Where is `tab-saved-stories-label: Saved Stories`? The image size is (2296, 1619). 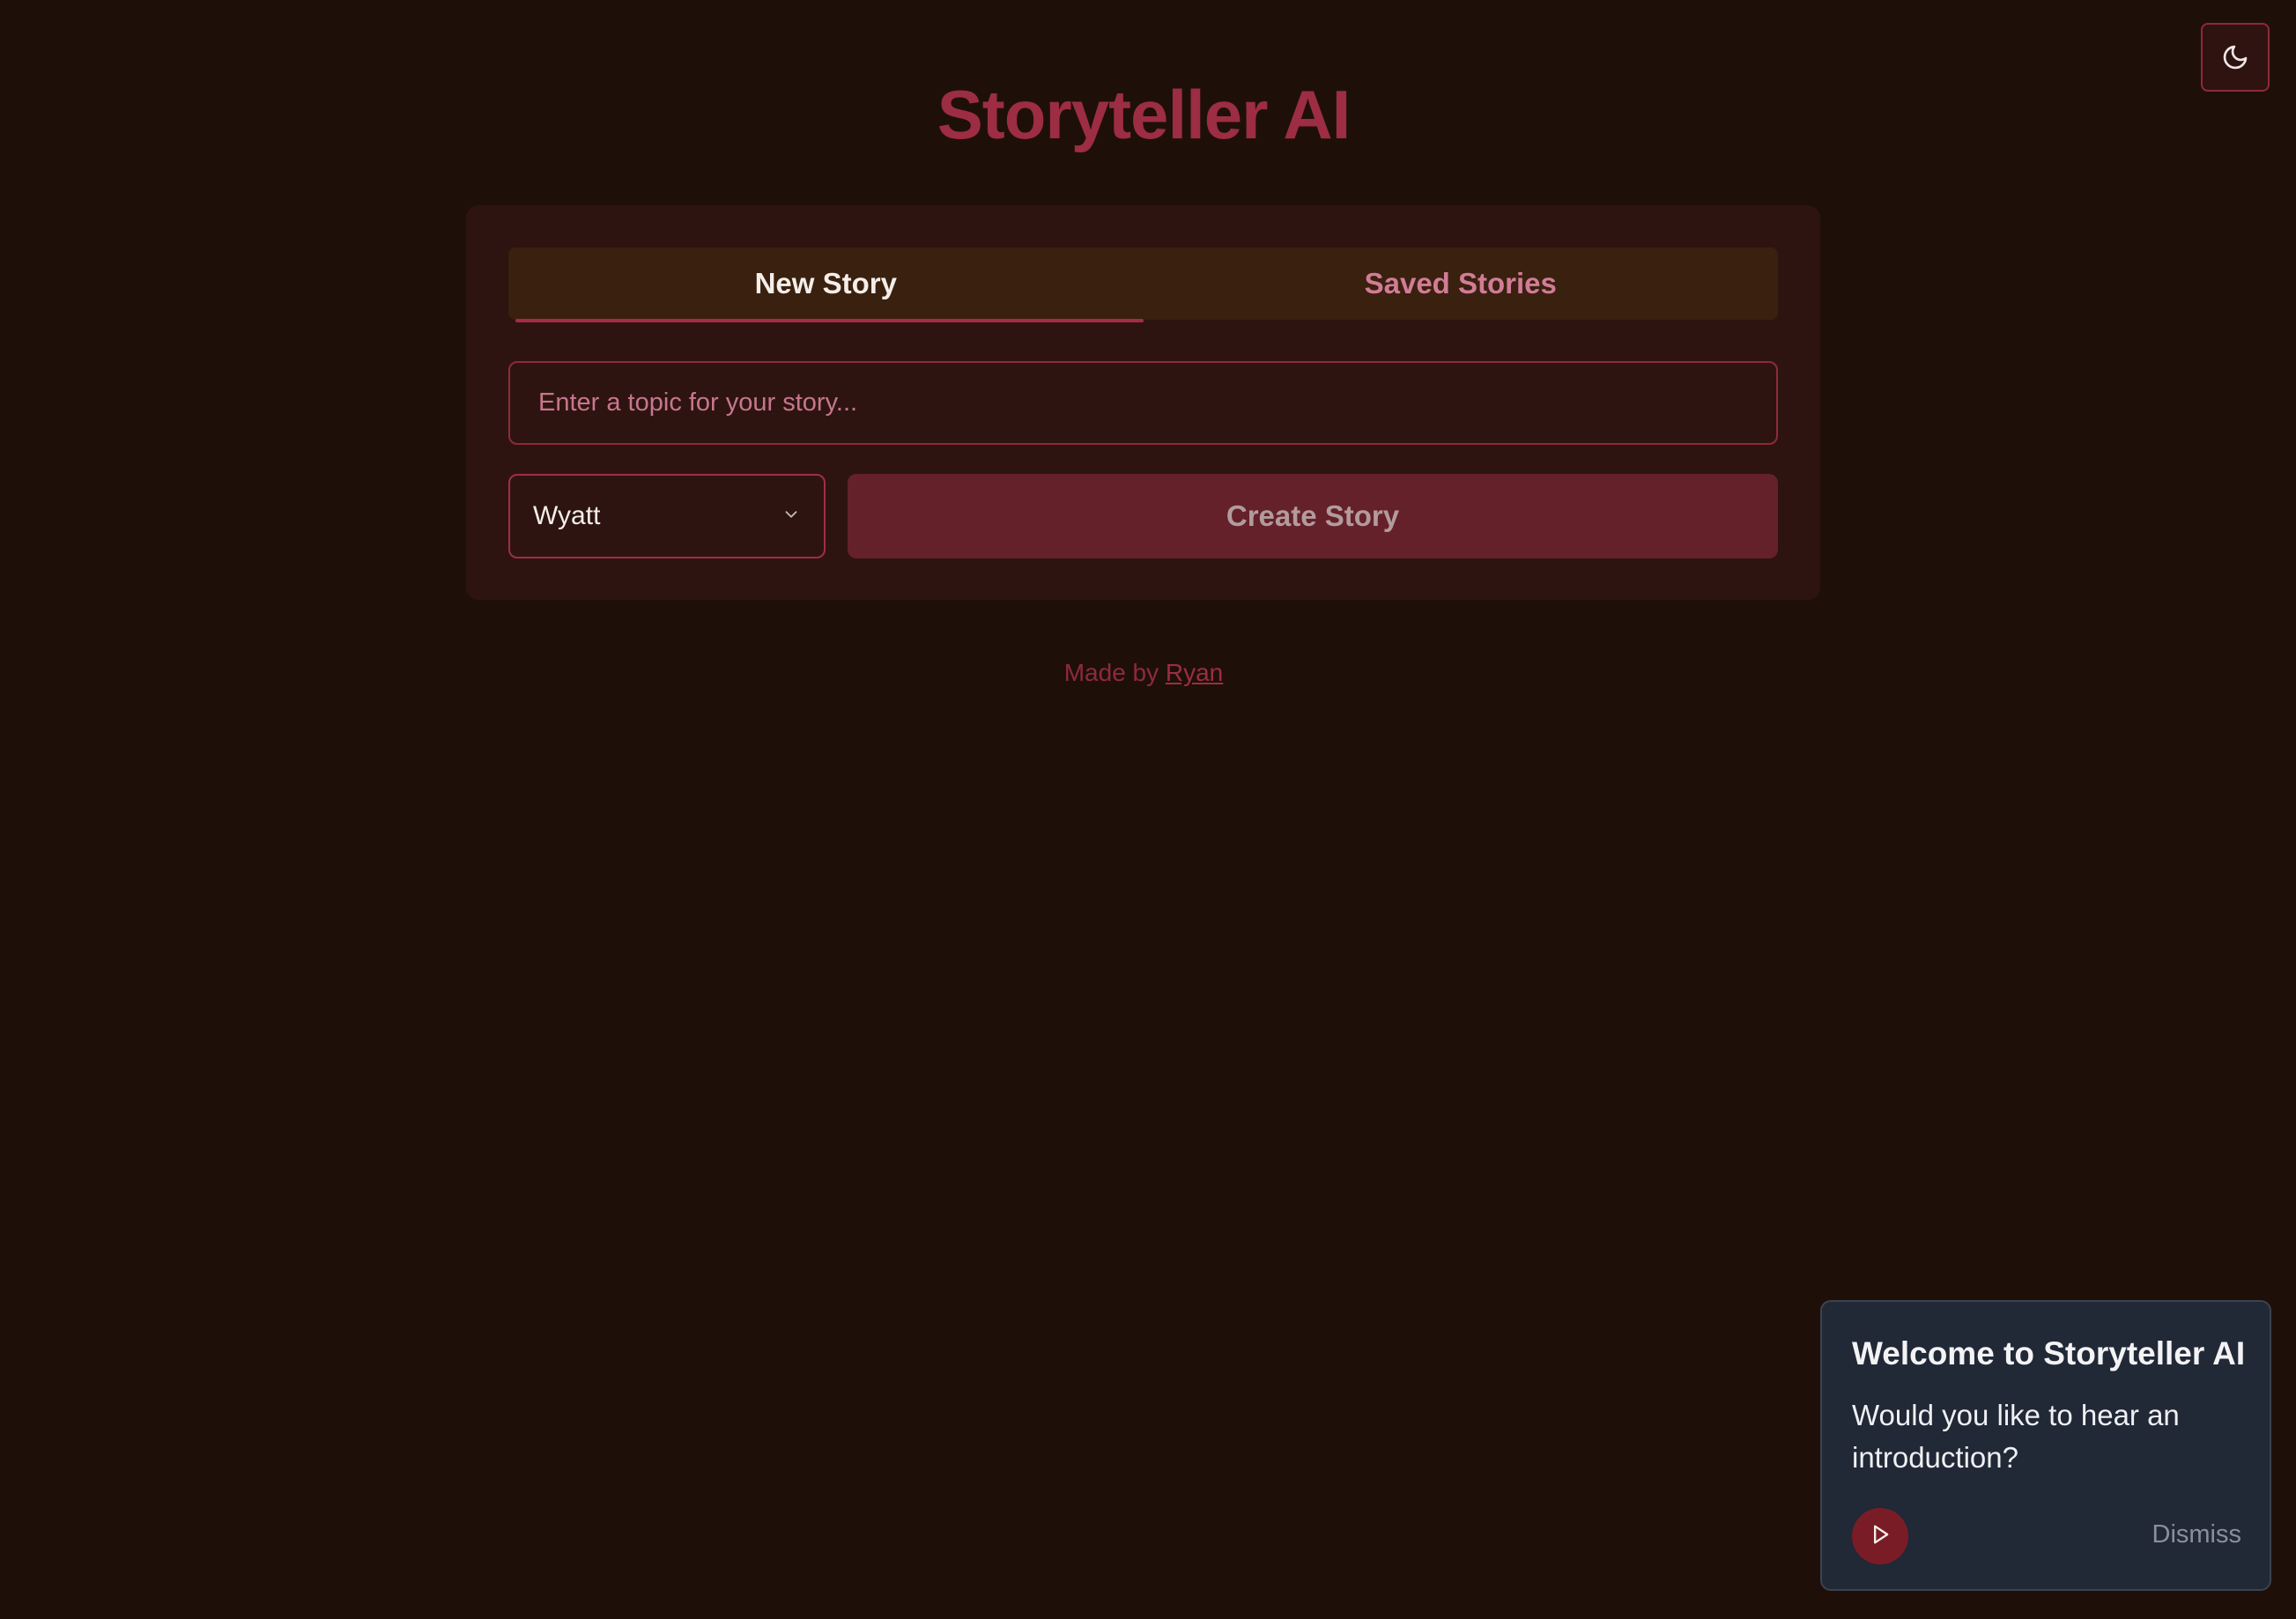 tab-saved-stories-label: Saved Stories is located at coordinates (1460, 283).